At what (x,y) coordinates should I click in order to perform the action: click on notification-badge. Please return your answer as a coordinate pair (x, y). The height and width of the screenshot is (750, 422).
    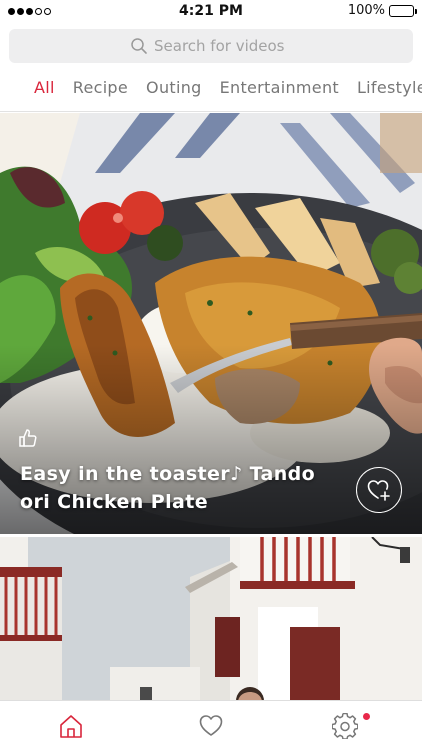
    Looking at the image, I should click on (366, 716).